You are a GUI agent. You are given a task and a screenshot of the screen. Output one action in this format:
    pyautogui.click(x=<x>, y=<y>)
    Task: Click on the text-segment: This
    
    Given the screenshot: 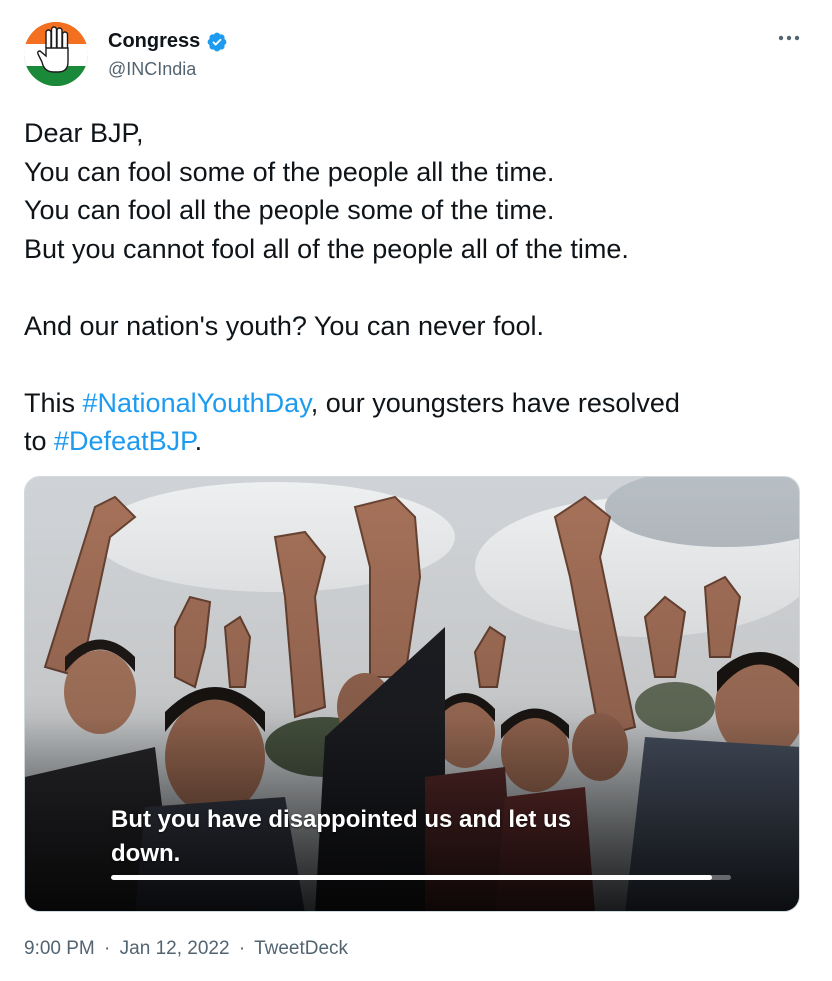 What is the action you would take?
    pyautogui.click(x=53, y=402)
    